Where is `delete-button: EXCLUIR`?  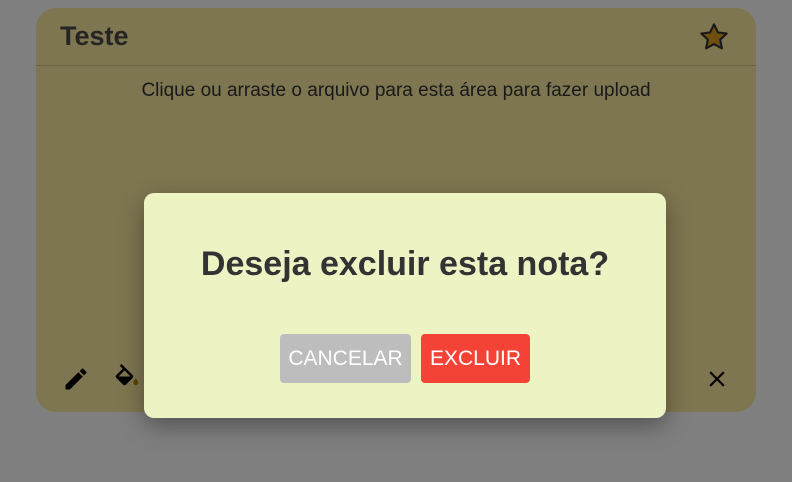
delete-button: EXCLUIR is located at coordinates (475, 358).